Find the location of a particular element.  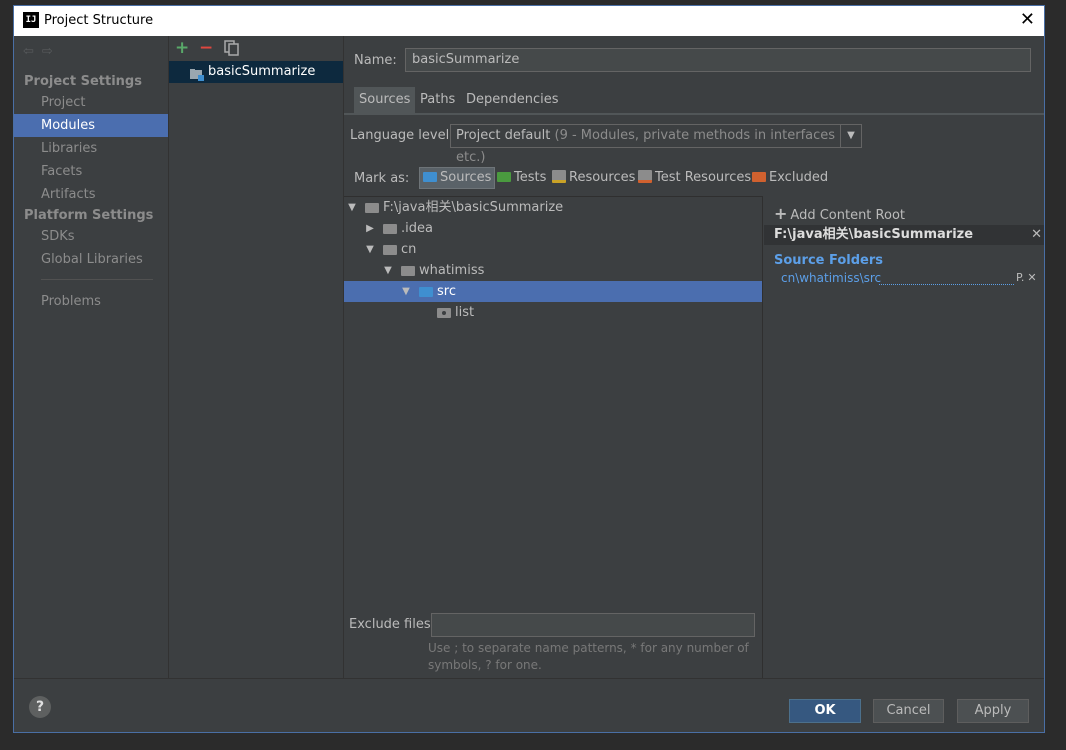

module-list-item: basicSummarize is located at coordinates (256, 72).